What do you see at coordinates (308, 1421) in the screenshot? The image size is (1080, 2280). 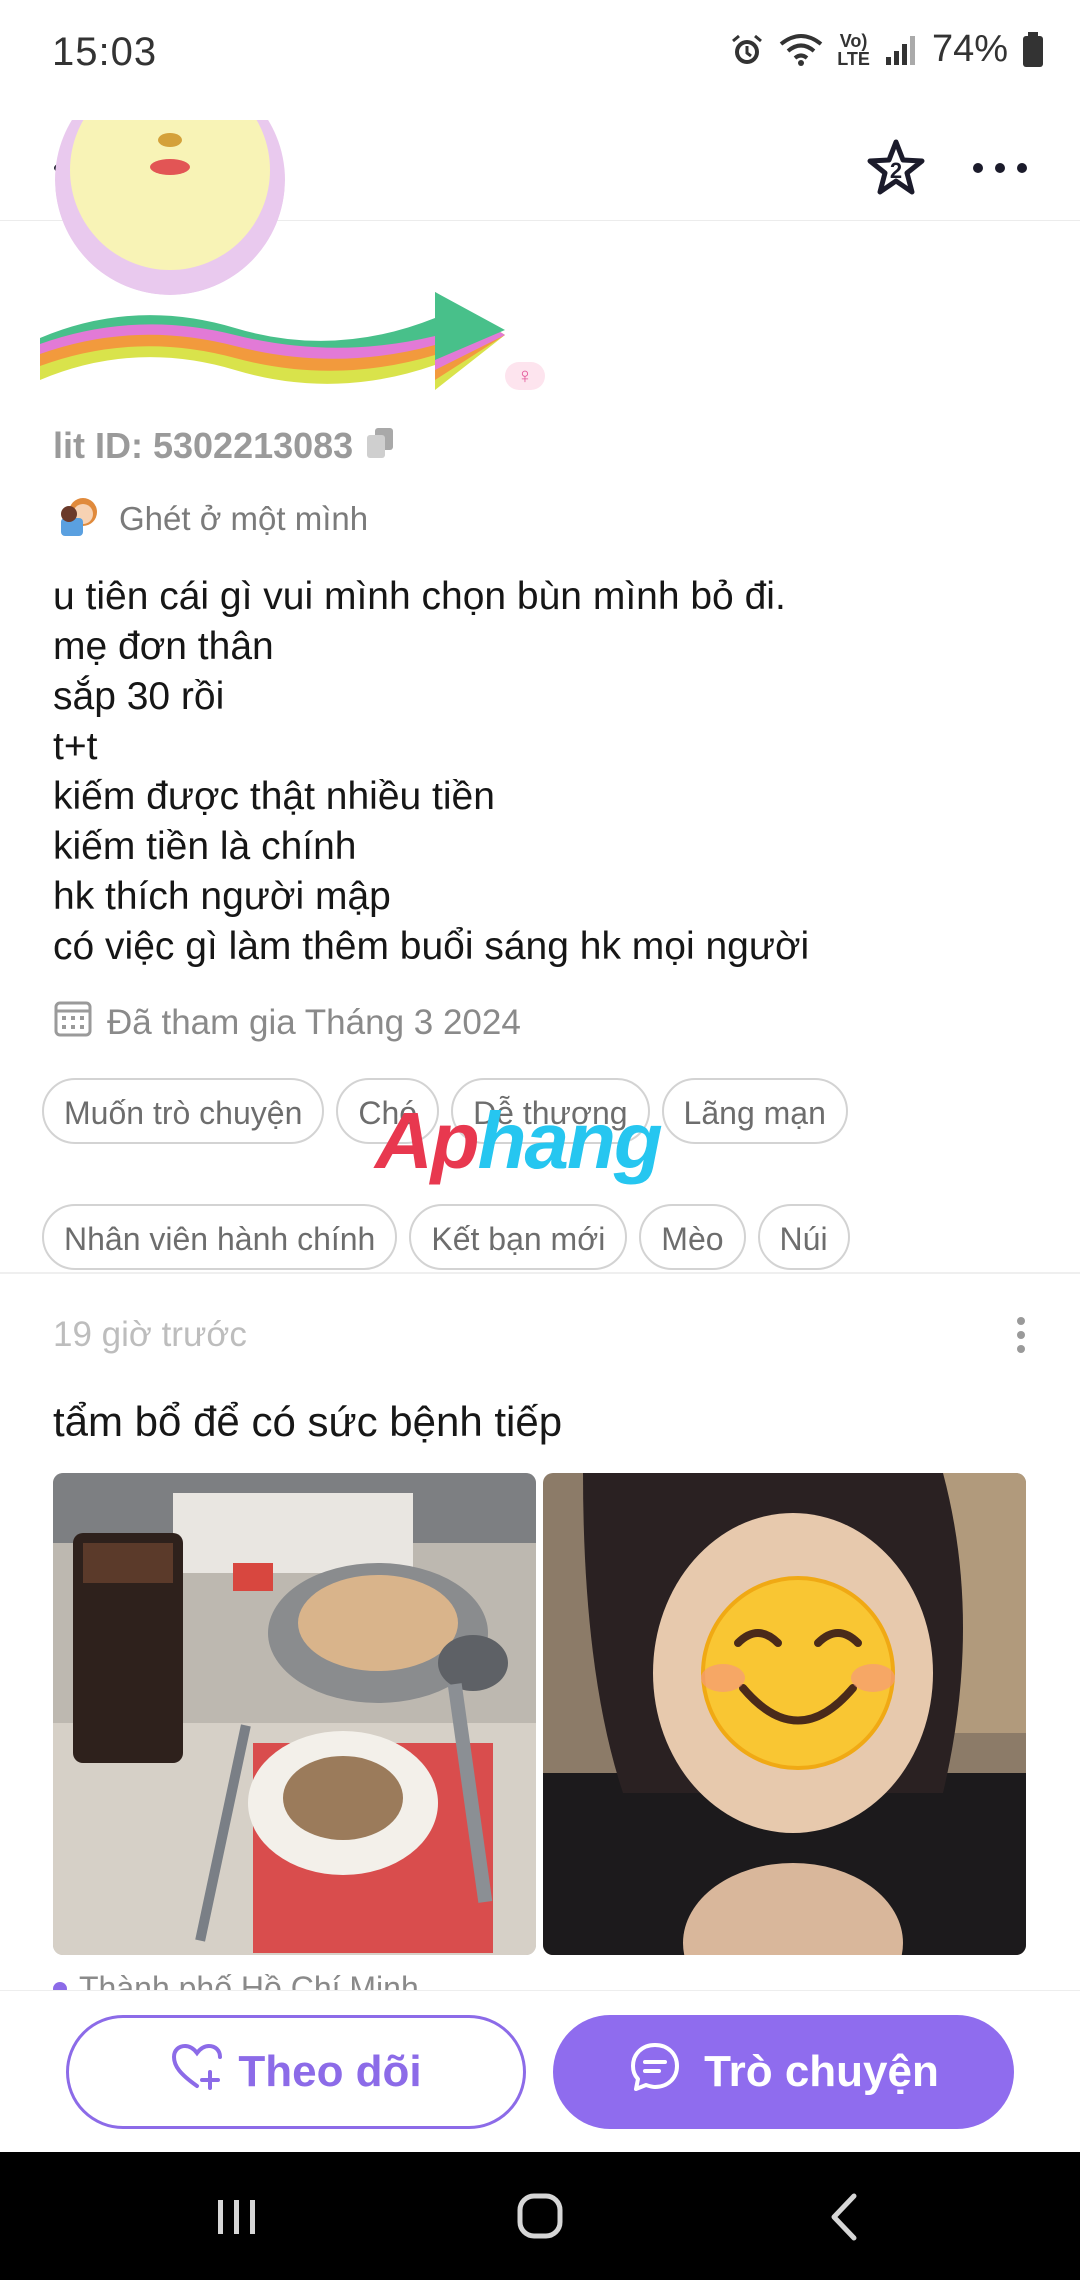 I see `post-text: tẩm bổ để có sức bệnh tiếp` at bounding box center [308, 1421].